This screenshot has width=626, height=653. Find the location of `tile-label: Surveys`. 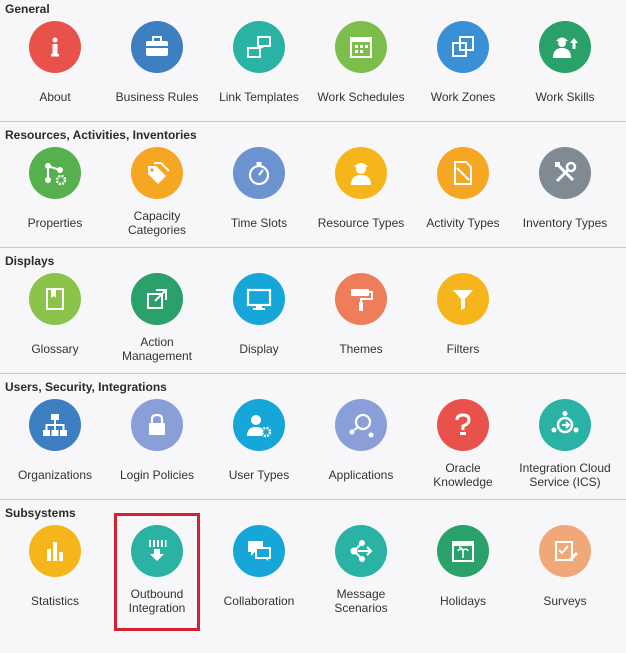

tile-label: Surveys is located at coordinates (565, 601).